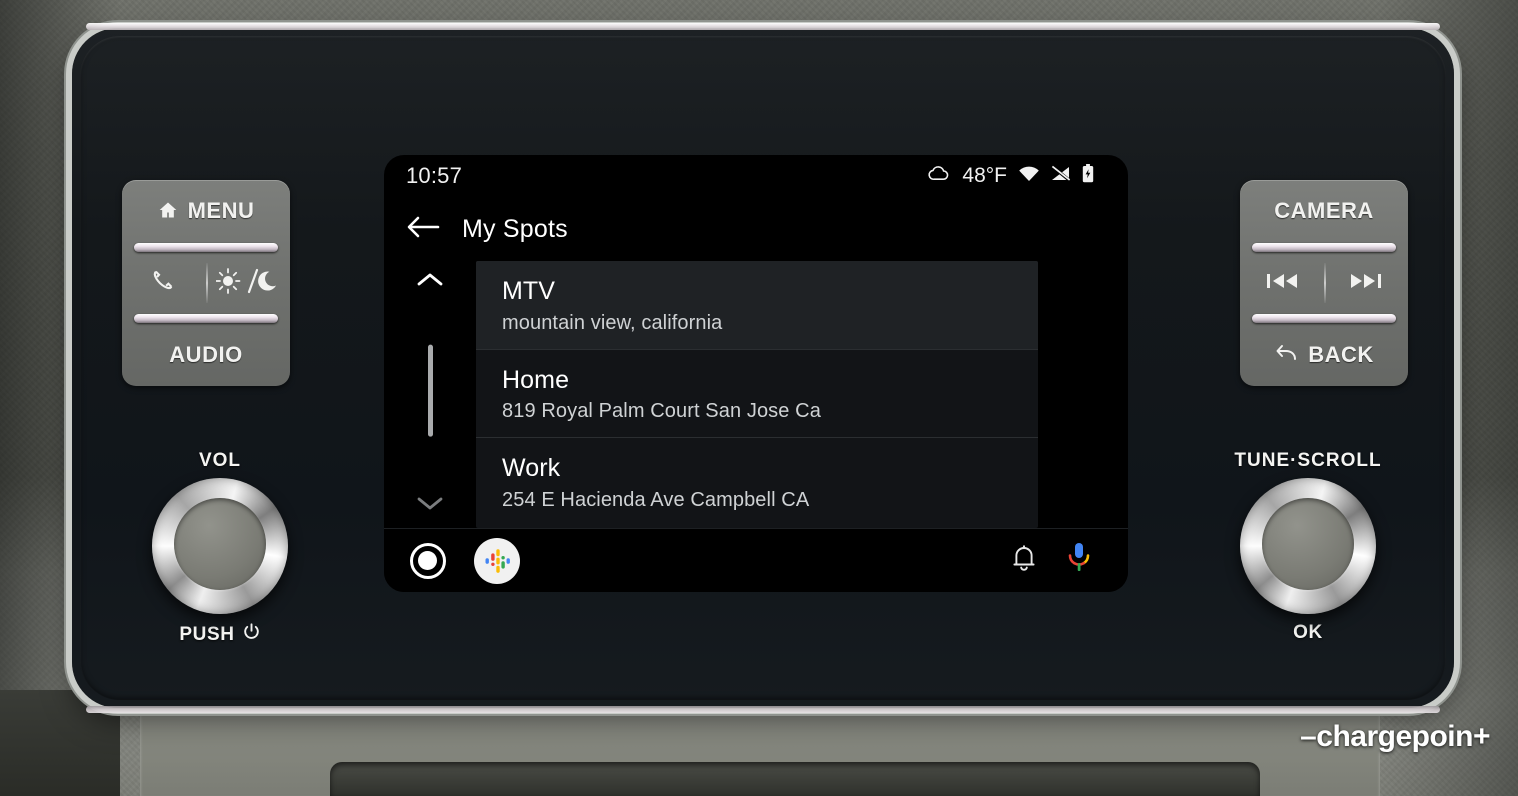 This screenshot has height=796, width=1518. Describe the element at coordinates (1324, 319) in the screenshot. I see `button-separator-bottom-right` at that location.